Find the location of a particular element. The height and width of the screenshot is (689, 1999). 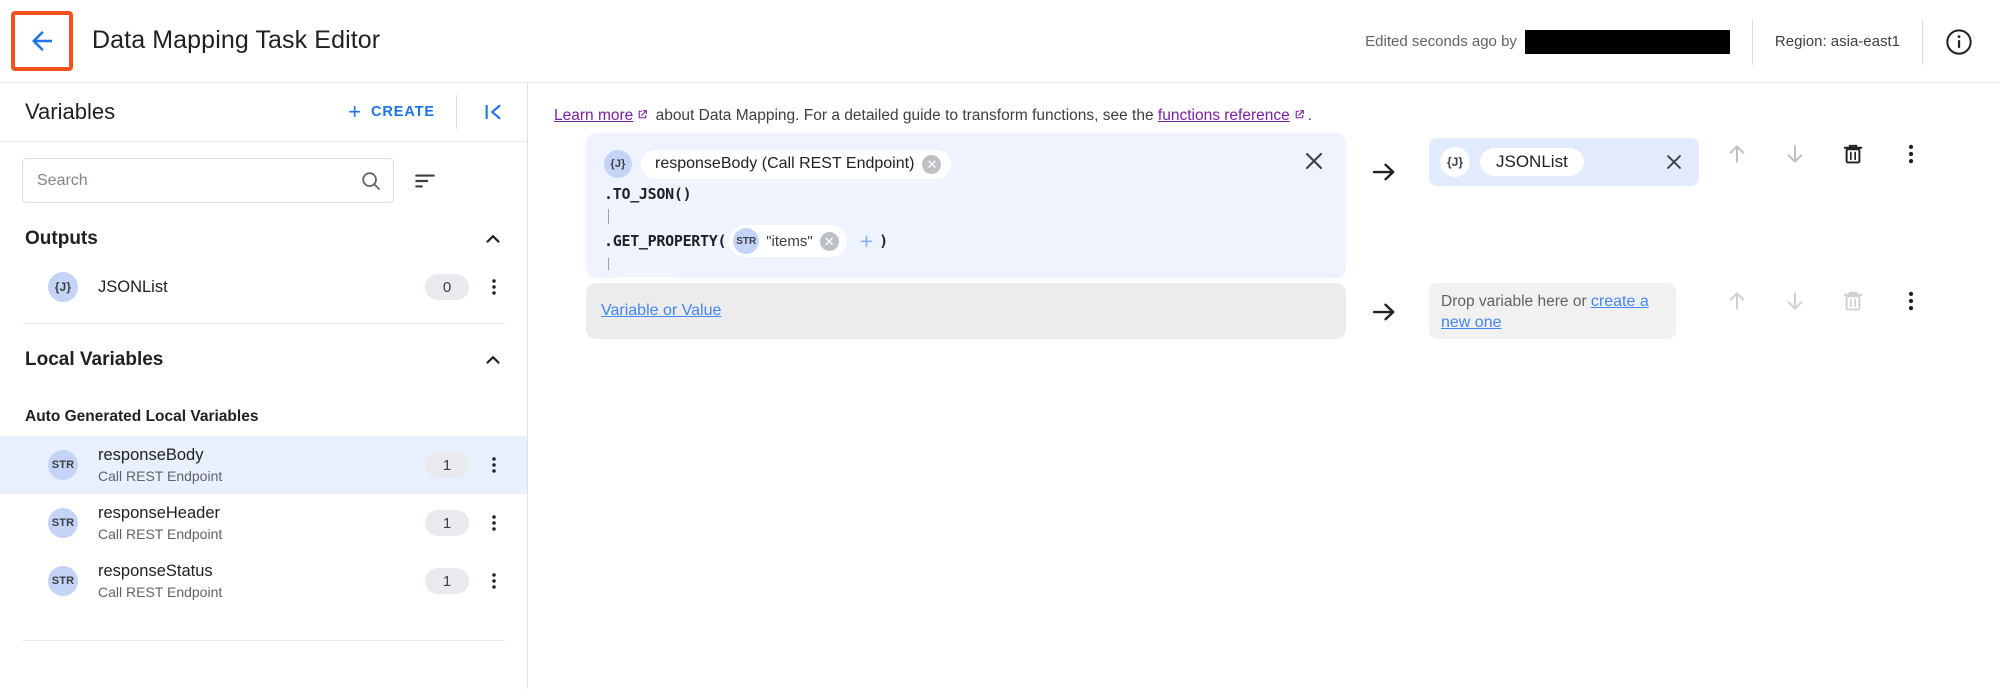

redacted-user-name is located at coordinates (1627, 41).